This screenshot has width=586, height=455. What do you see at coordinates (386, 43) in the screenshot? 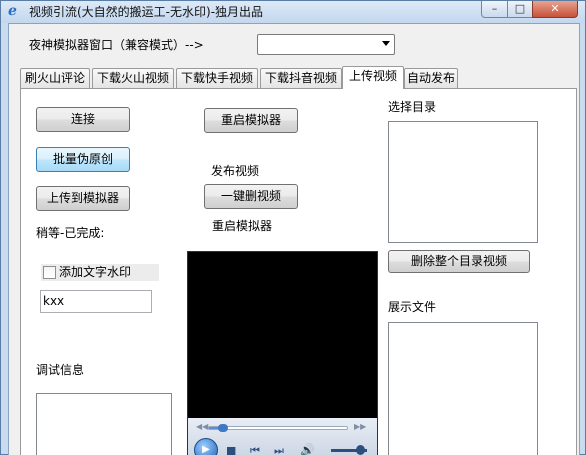
I see `chevron-down-icon` at bounding box center [386, 43].